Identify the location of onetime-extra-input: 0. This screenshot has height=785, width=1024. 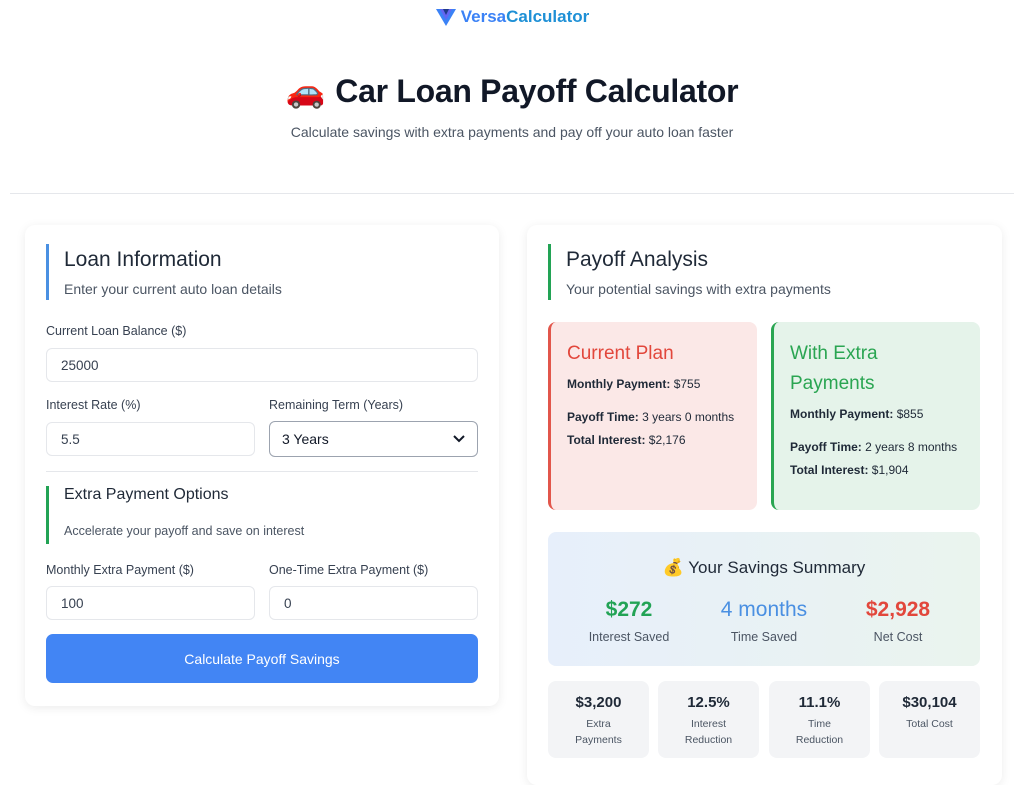
(373, 603).